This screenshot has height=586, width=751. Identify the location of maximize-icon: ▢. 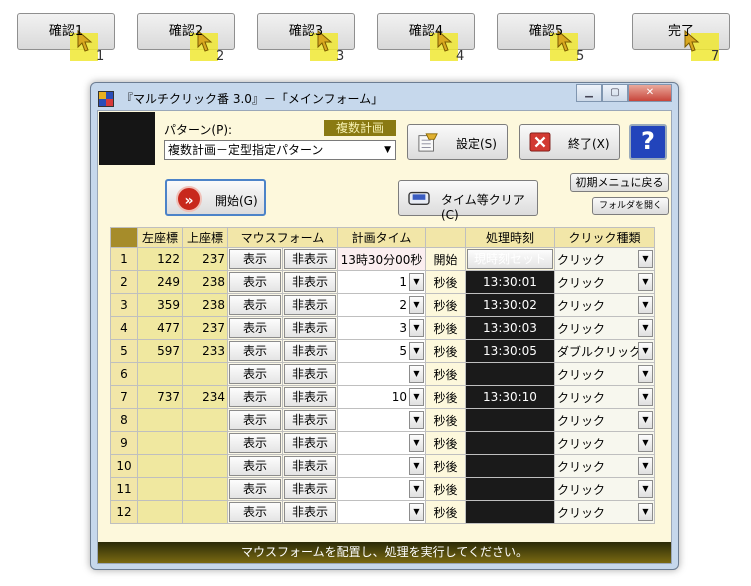
(615, 93).